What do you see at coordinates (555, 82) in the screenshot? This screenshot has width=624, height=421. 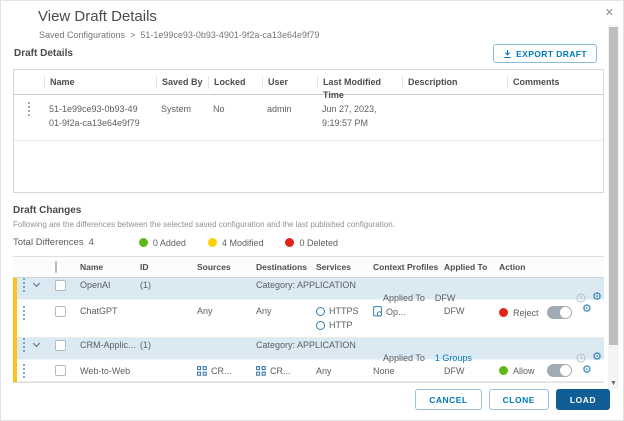 I see `column-comments: Comments` at bounding box center [555, 82].